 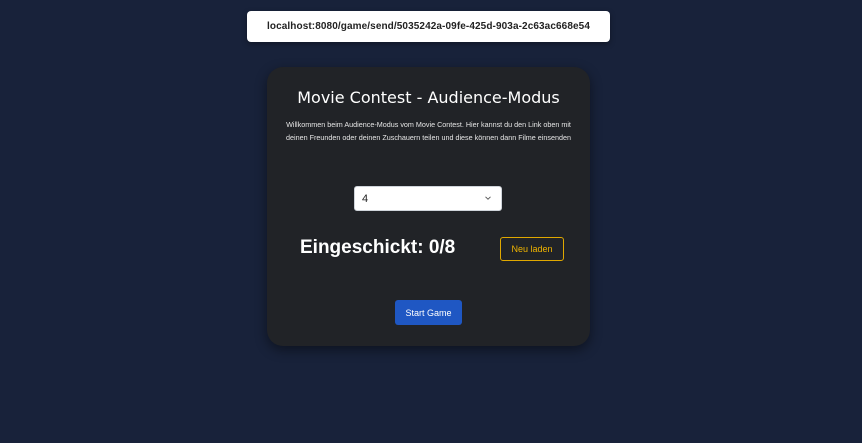 I want to click on start-game-button: Start Game, so click(x=428, y=312).